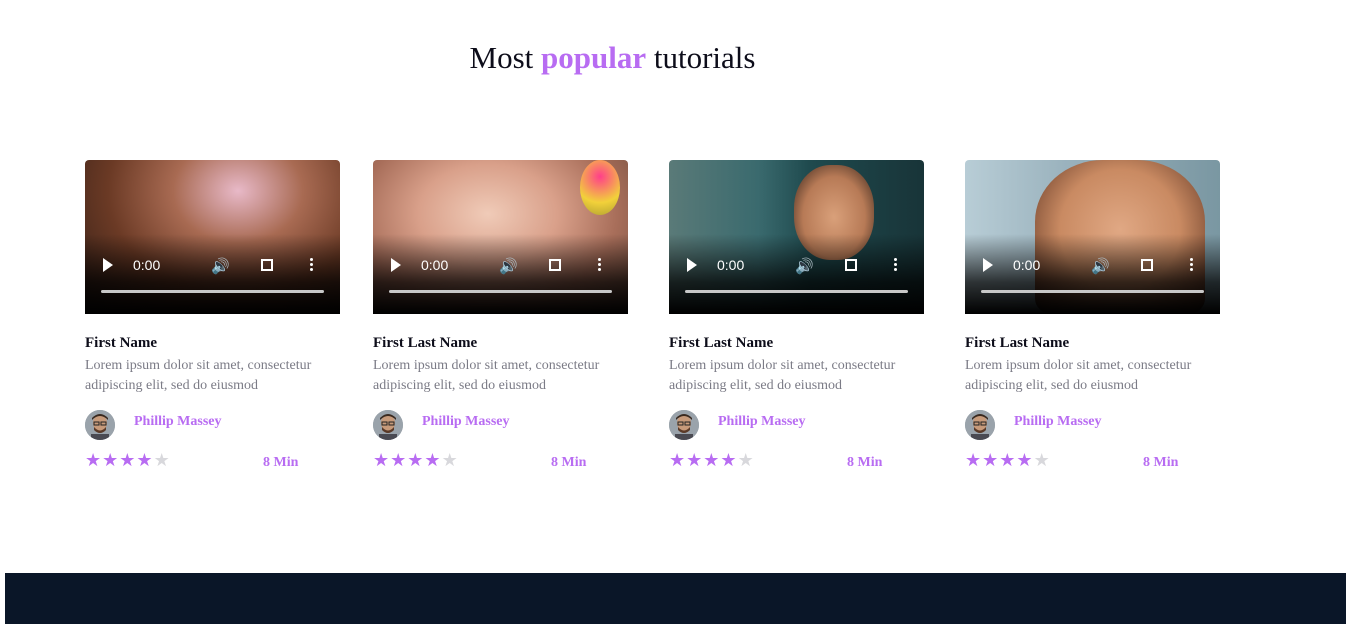  I want to click on flower-decoration, so click(600, 187).